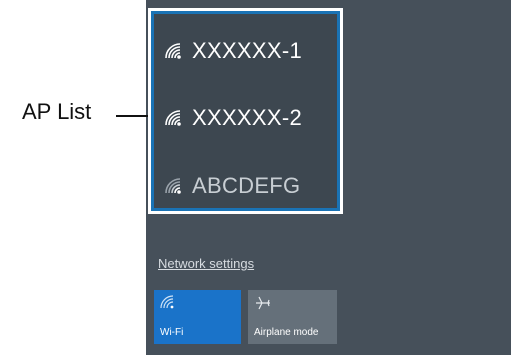 This screenshot has width=511, height=355. Describe the element at coordinates (57, 111) in the screenshot. I see `callout-label: AP List` at that location.